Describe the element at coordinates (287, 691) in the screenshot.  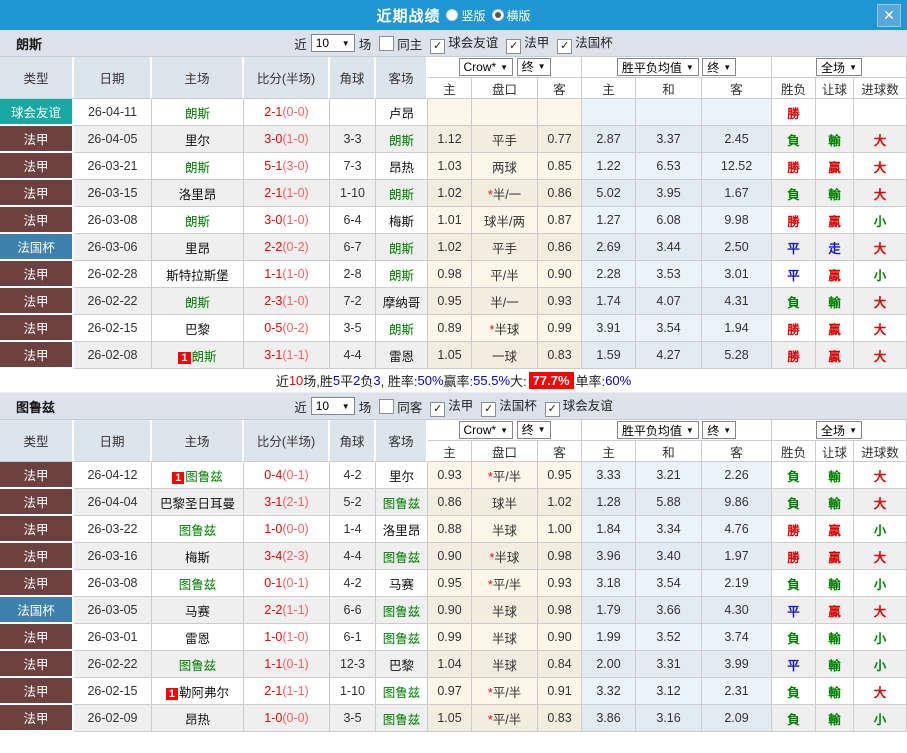
I see `score-cell: 2-1(1-1)` at that location.